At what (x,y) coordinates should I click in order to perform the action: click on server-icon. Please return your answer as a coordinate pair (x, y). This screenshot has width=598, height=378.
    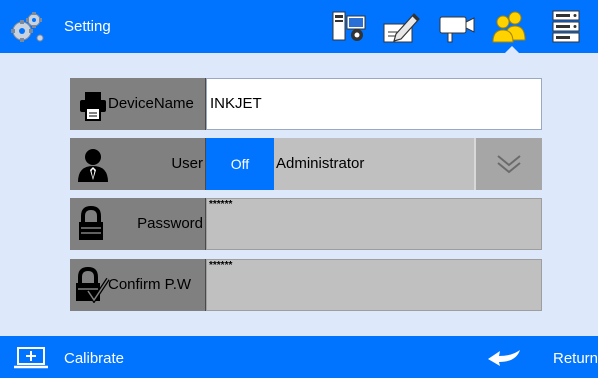
    Looking at the image, I should click on (568, 27).